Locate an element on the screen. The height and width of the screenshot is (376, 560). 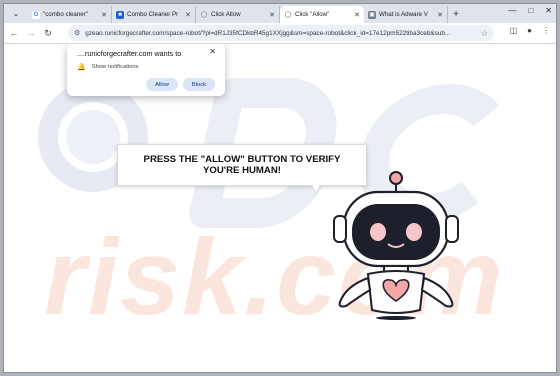
maximize-icon: □ is located at coordinates (530, 10).